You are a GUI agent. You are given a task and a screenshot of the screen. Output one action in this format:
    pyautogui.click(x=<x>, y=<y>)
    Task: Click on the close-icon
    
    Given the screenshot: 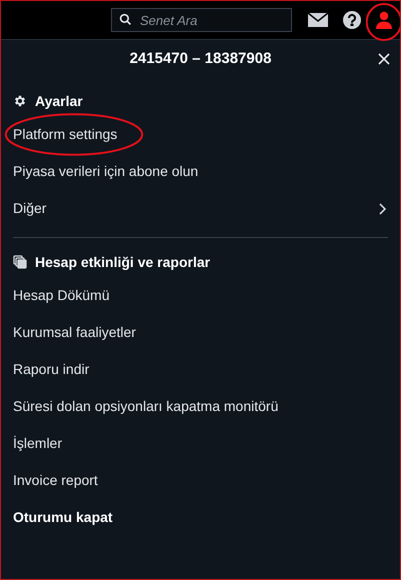 What is the action you would take?
    pyautogui.click(x=384, y=59)
    